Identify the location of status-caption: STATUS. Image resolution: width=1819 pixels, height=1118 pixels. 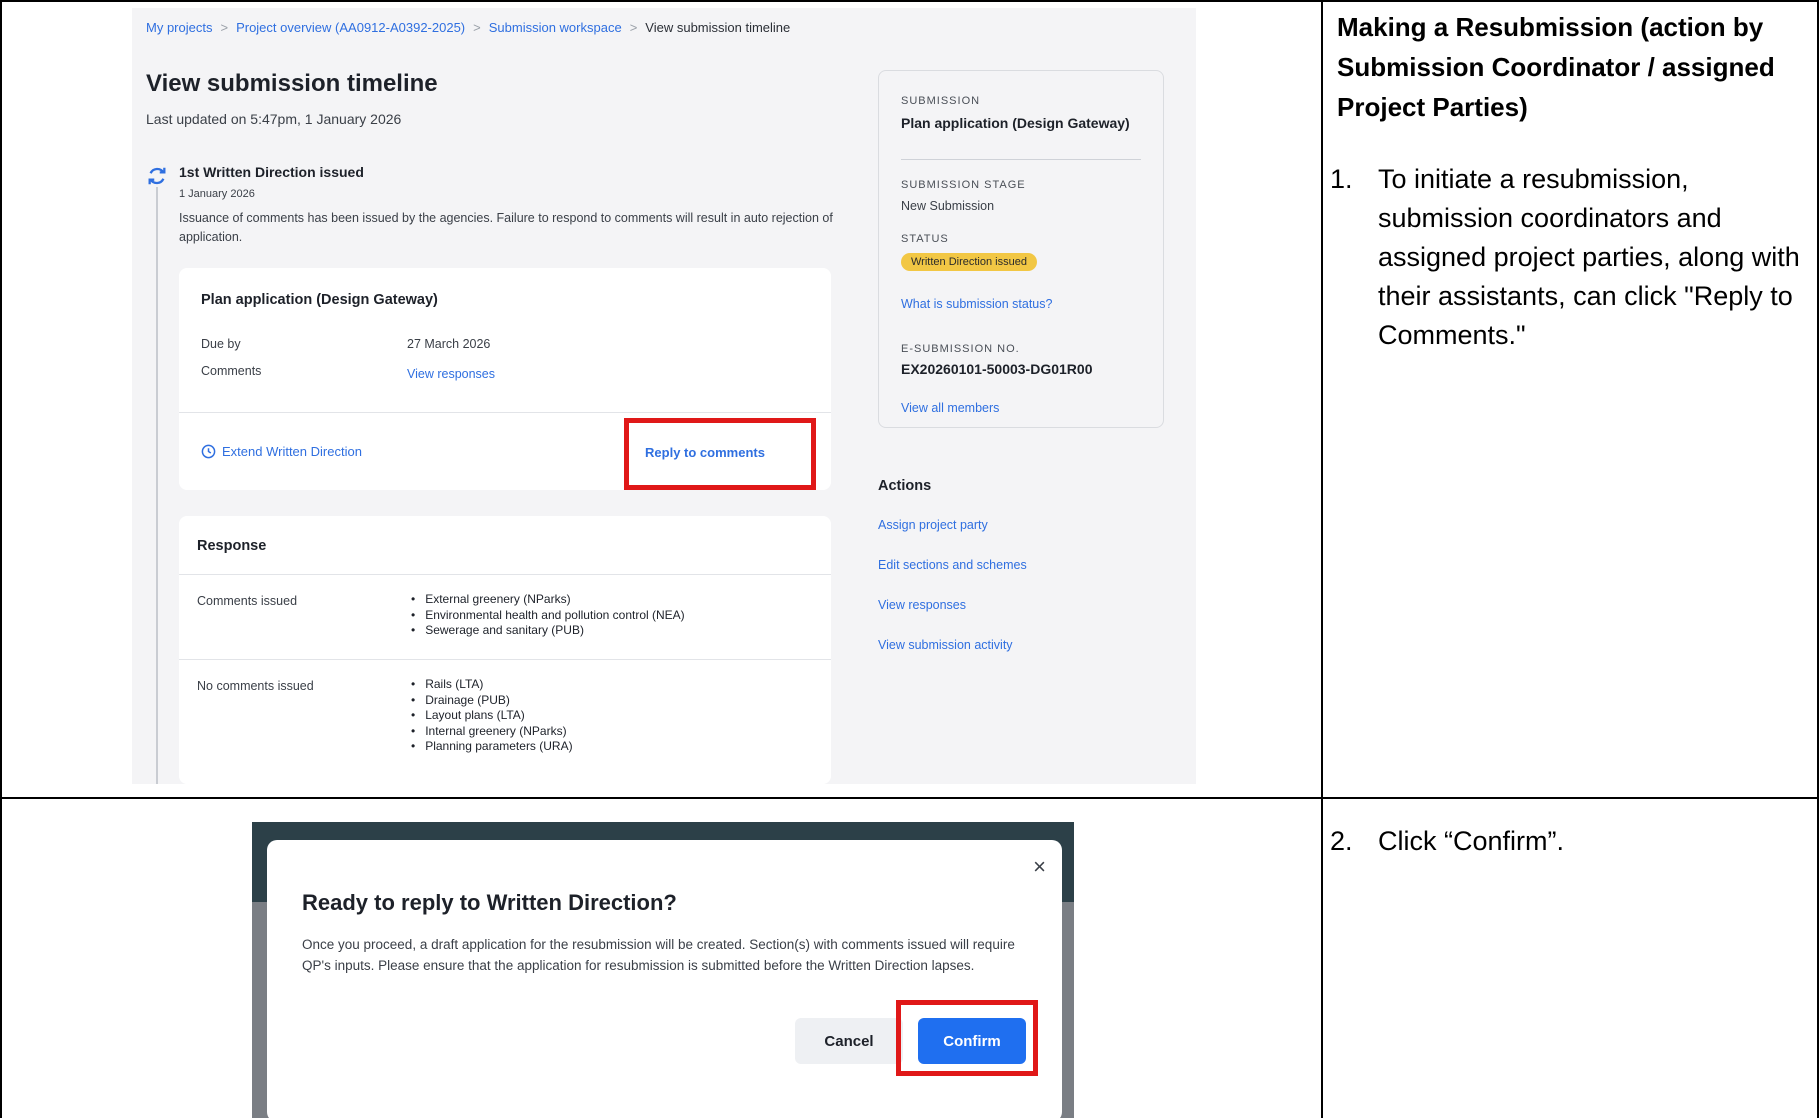
(925, 239).